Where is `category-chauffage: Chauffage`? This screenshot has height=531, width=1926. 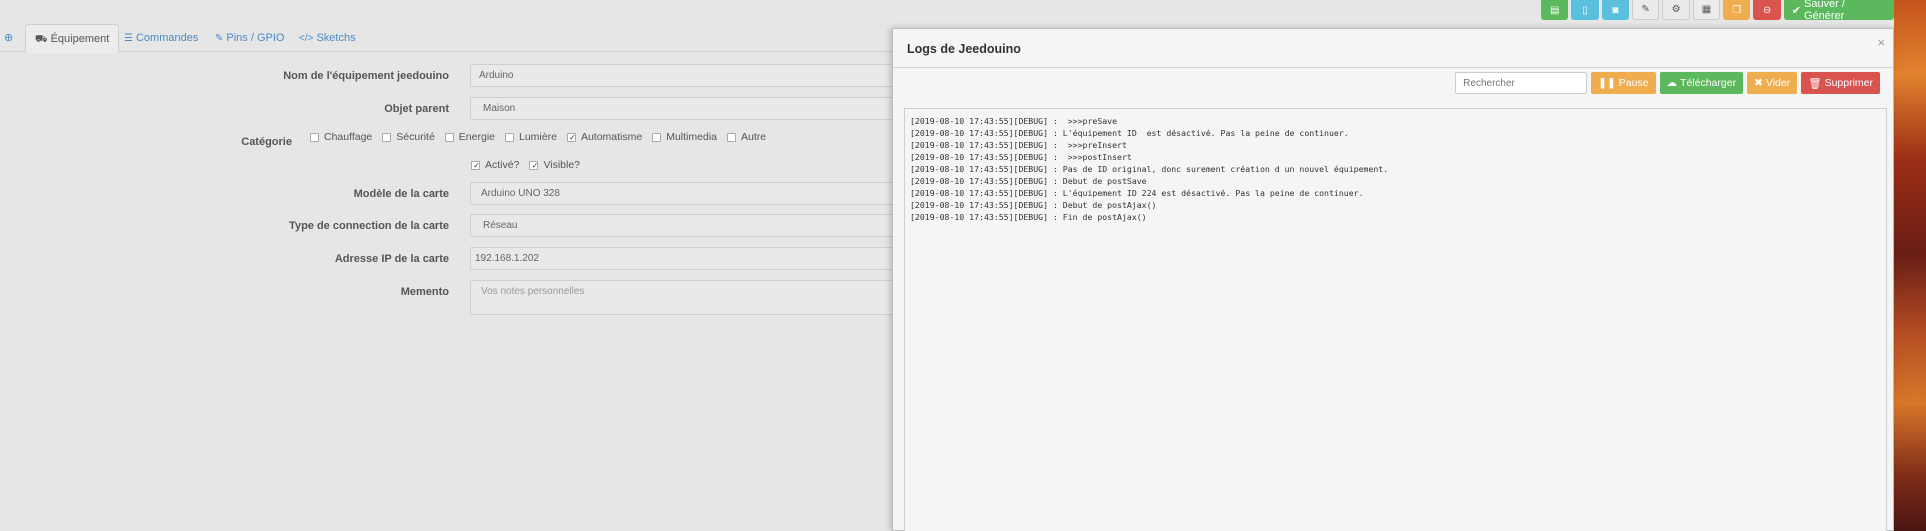
category-chauffage: Chauffage is located at coordinates (341, 137).